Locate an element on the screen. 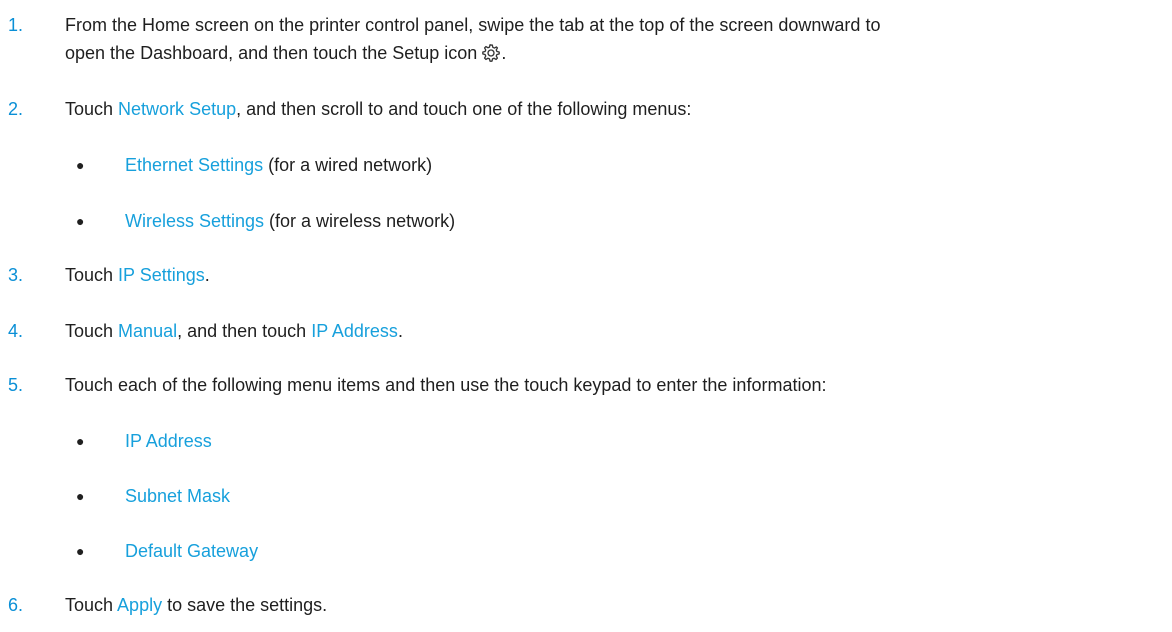 This screenshot has height=632, width=1172. step-number: 3. is located at coordinates (16, 275).